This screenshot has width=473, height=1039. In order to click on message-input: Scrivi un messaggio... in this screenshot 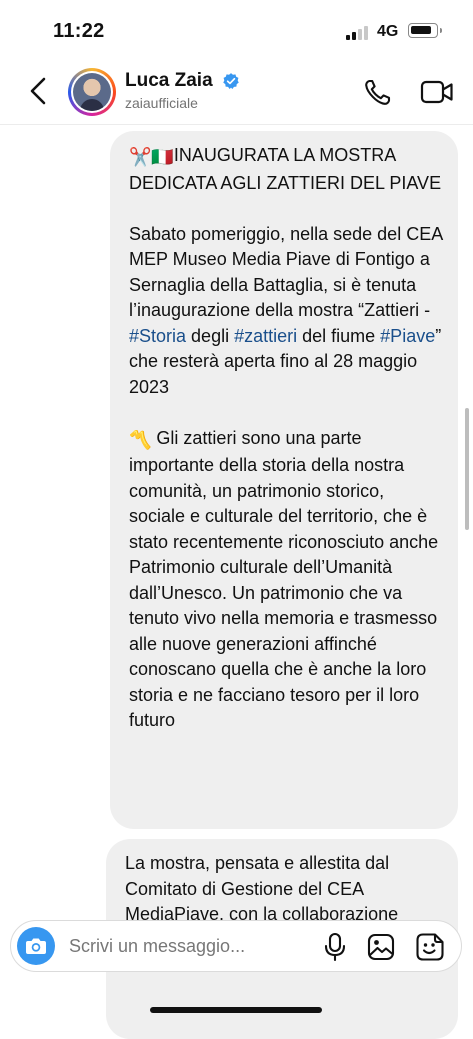, I will do `click(157, 946)`.